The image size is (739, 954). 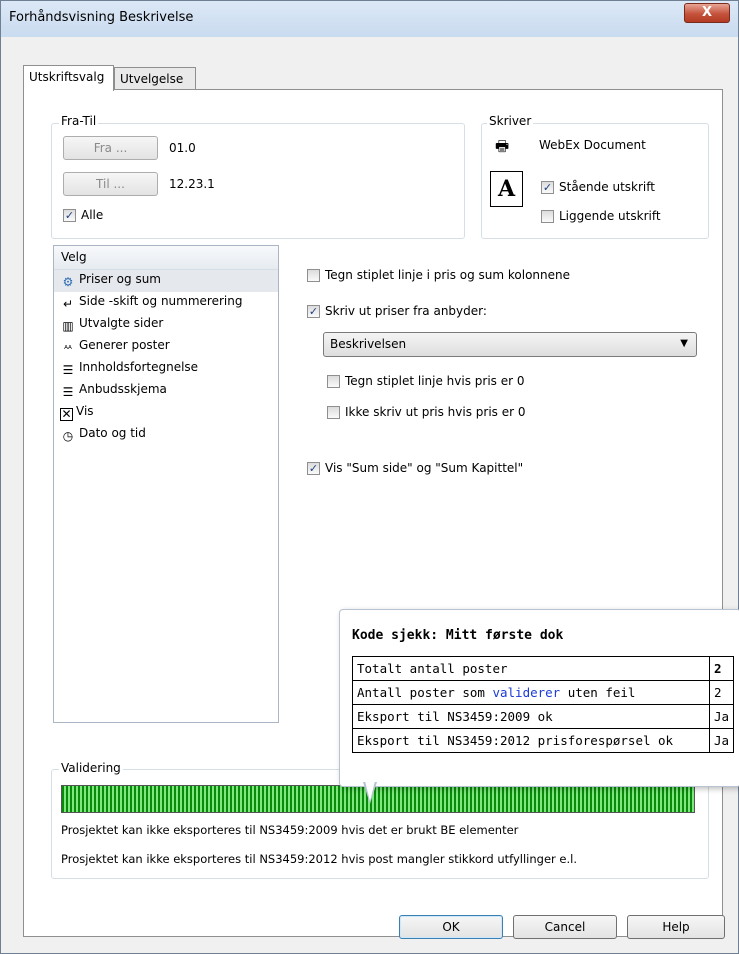 What do you see at coordinates (676, 927) in the screenshot?
I see `help-button: Help` at bounding box center [676, 927].